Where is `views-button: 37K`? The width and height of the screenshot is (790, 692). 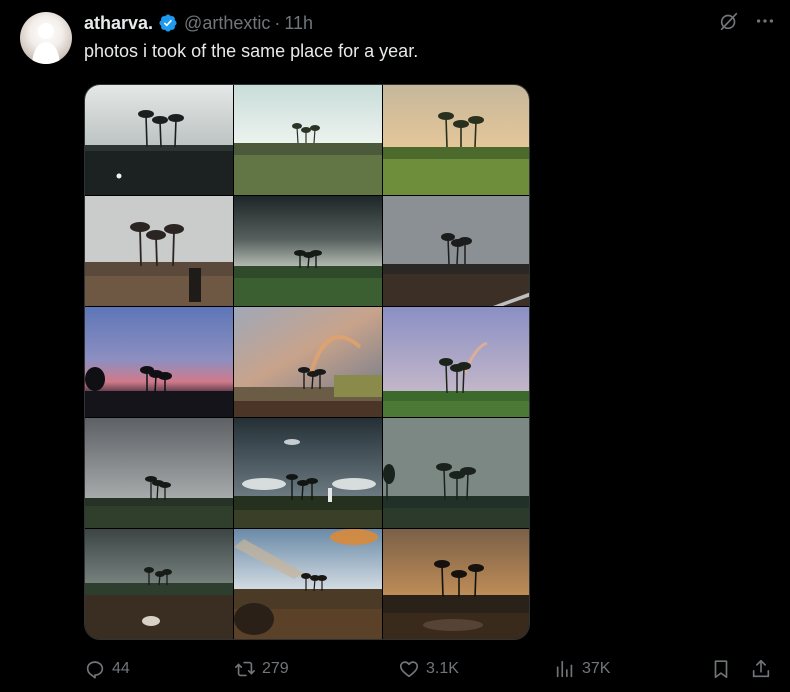 views-button: 37K is located at coordinates (582, 669).